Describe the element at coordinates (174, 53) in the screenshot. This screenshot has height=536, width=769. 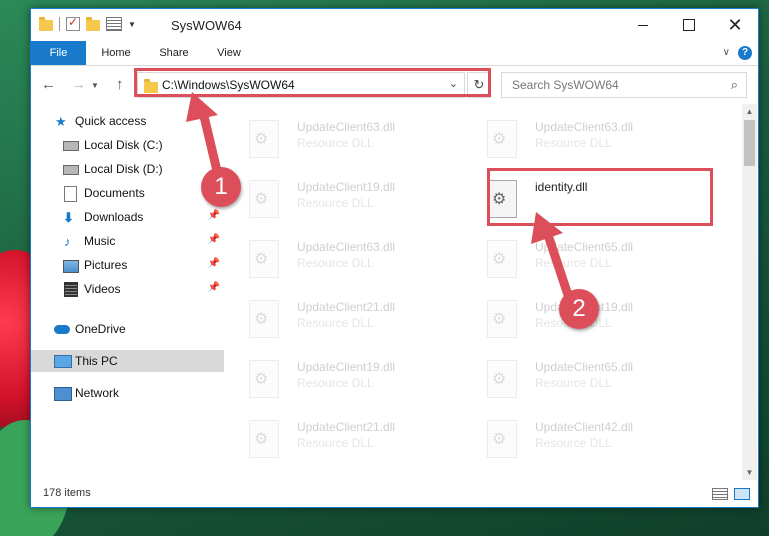
I see `tab-share: Share` at that location.